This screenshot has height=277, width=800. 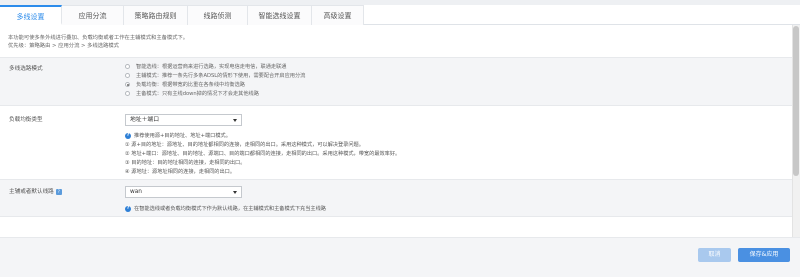 I want to click on route-option-load-balance: 负载均衡：根据带宽的比重在各条线中均衡选路, so click(x=185, y=84).